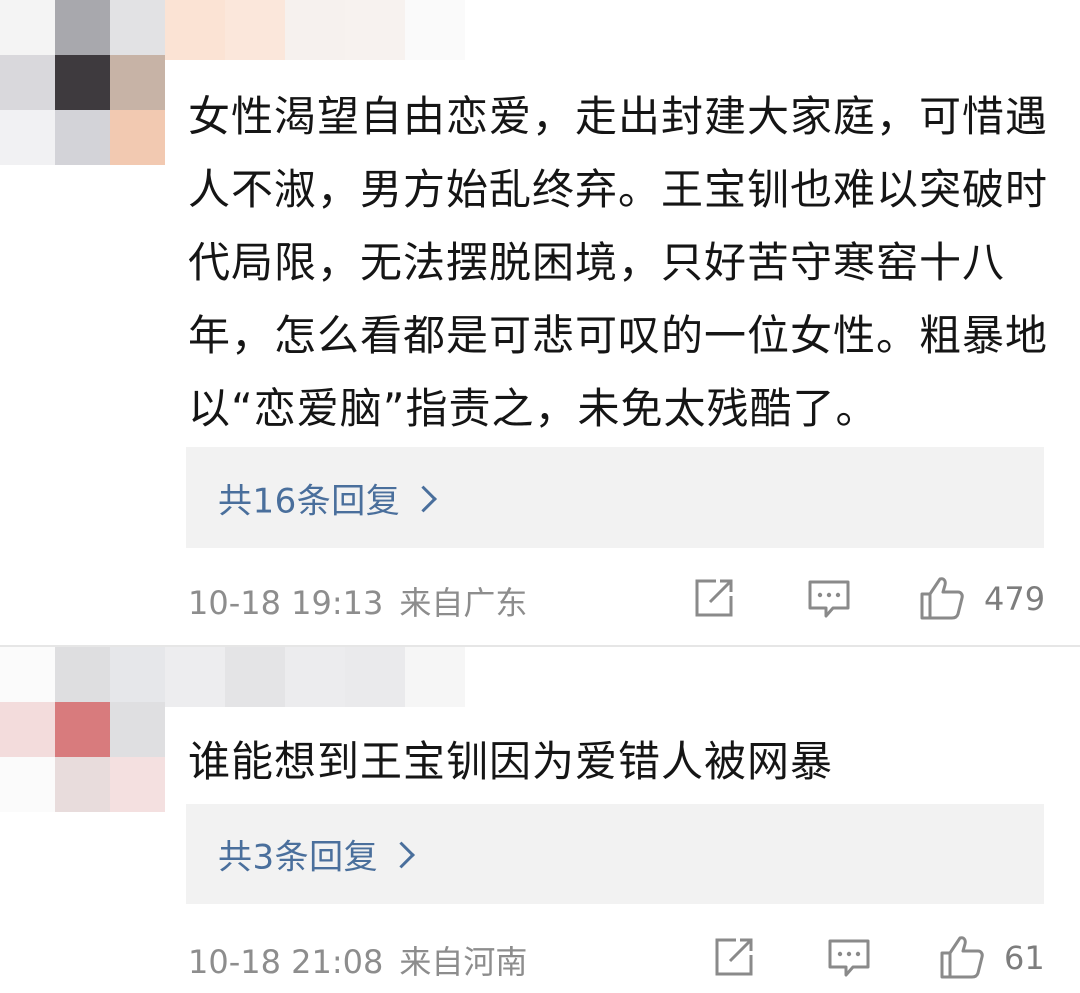 The height and width of the screenshot is (993, 1080). What do you see at coordinates (463, 603) in the screenshot?
I see `location: 来自广东` at bounding box center [463, 603].